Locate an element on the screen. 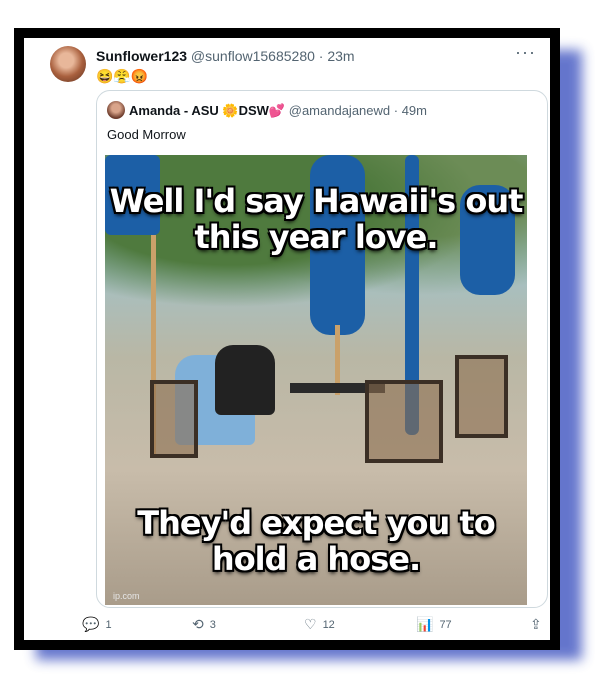 The width and height of the screenshot is (595, 687). retweet-icon: ⟲ is located at coordinates (198, 624).